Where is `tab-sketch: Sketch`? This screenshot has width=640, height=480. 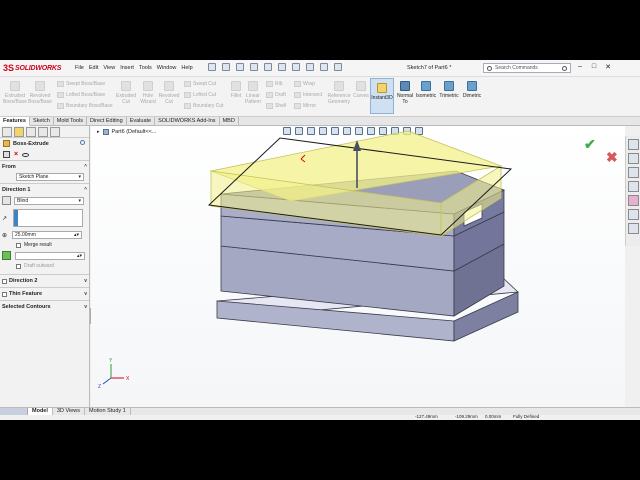
tab-sketch: Sketch is located at coordinates (42, 121).